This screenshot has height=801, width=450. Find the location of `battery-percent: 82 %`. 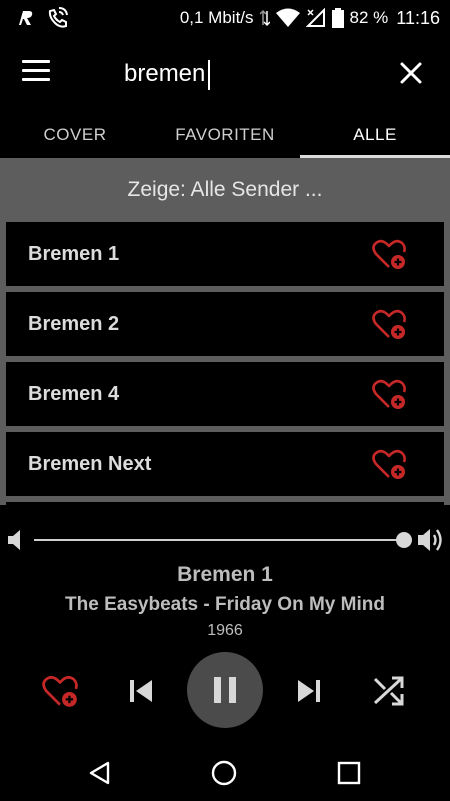

battery-percent: 82 % is located at coordinates (369, 17).